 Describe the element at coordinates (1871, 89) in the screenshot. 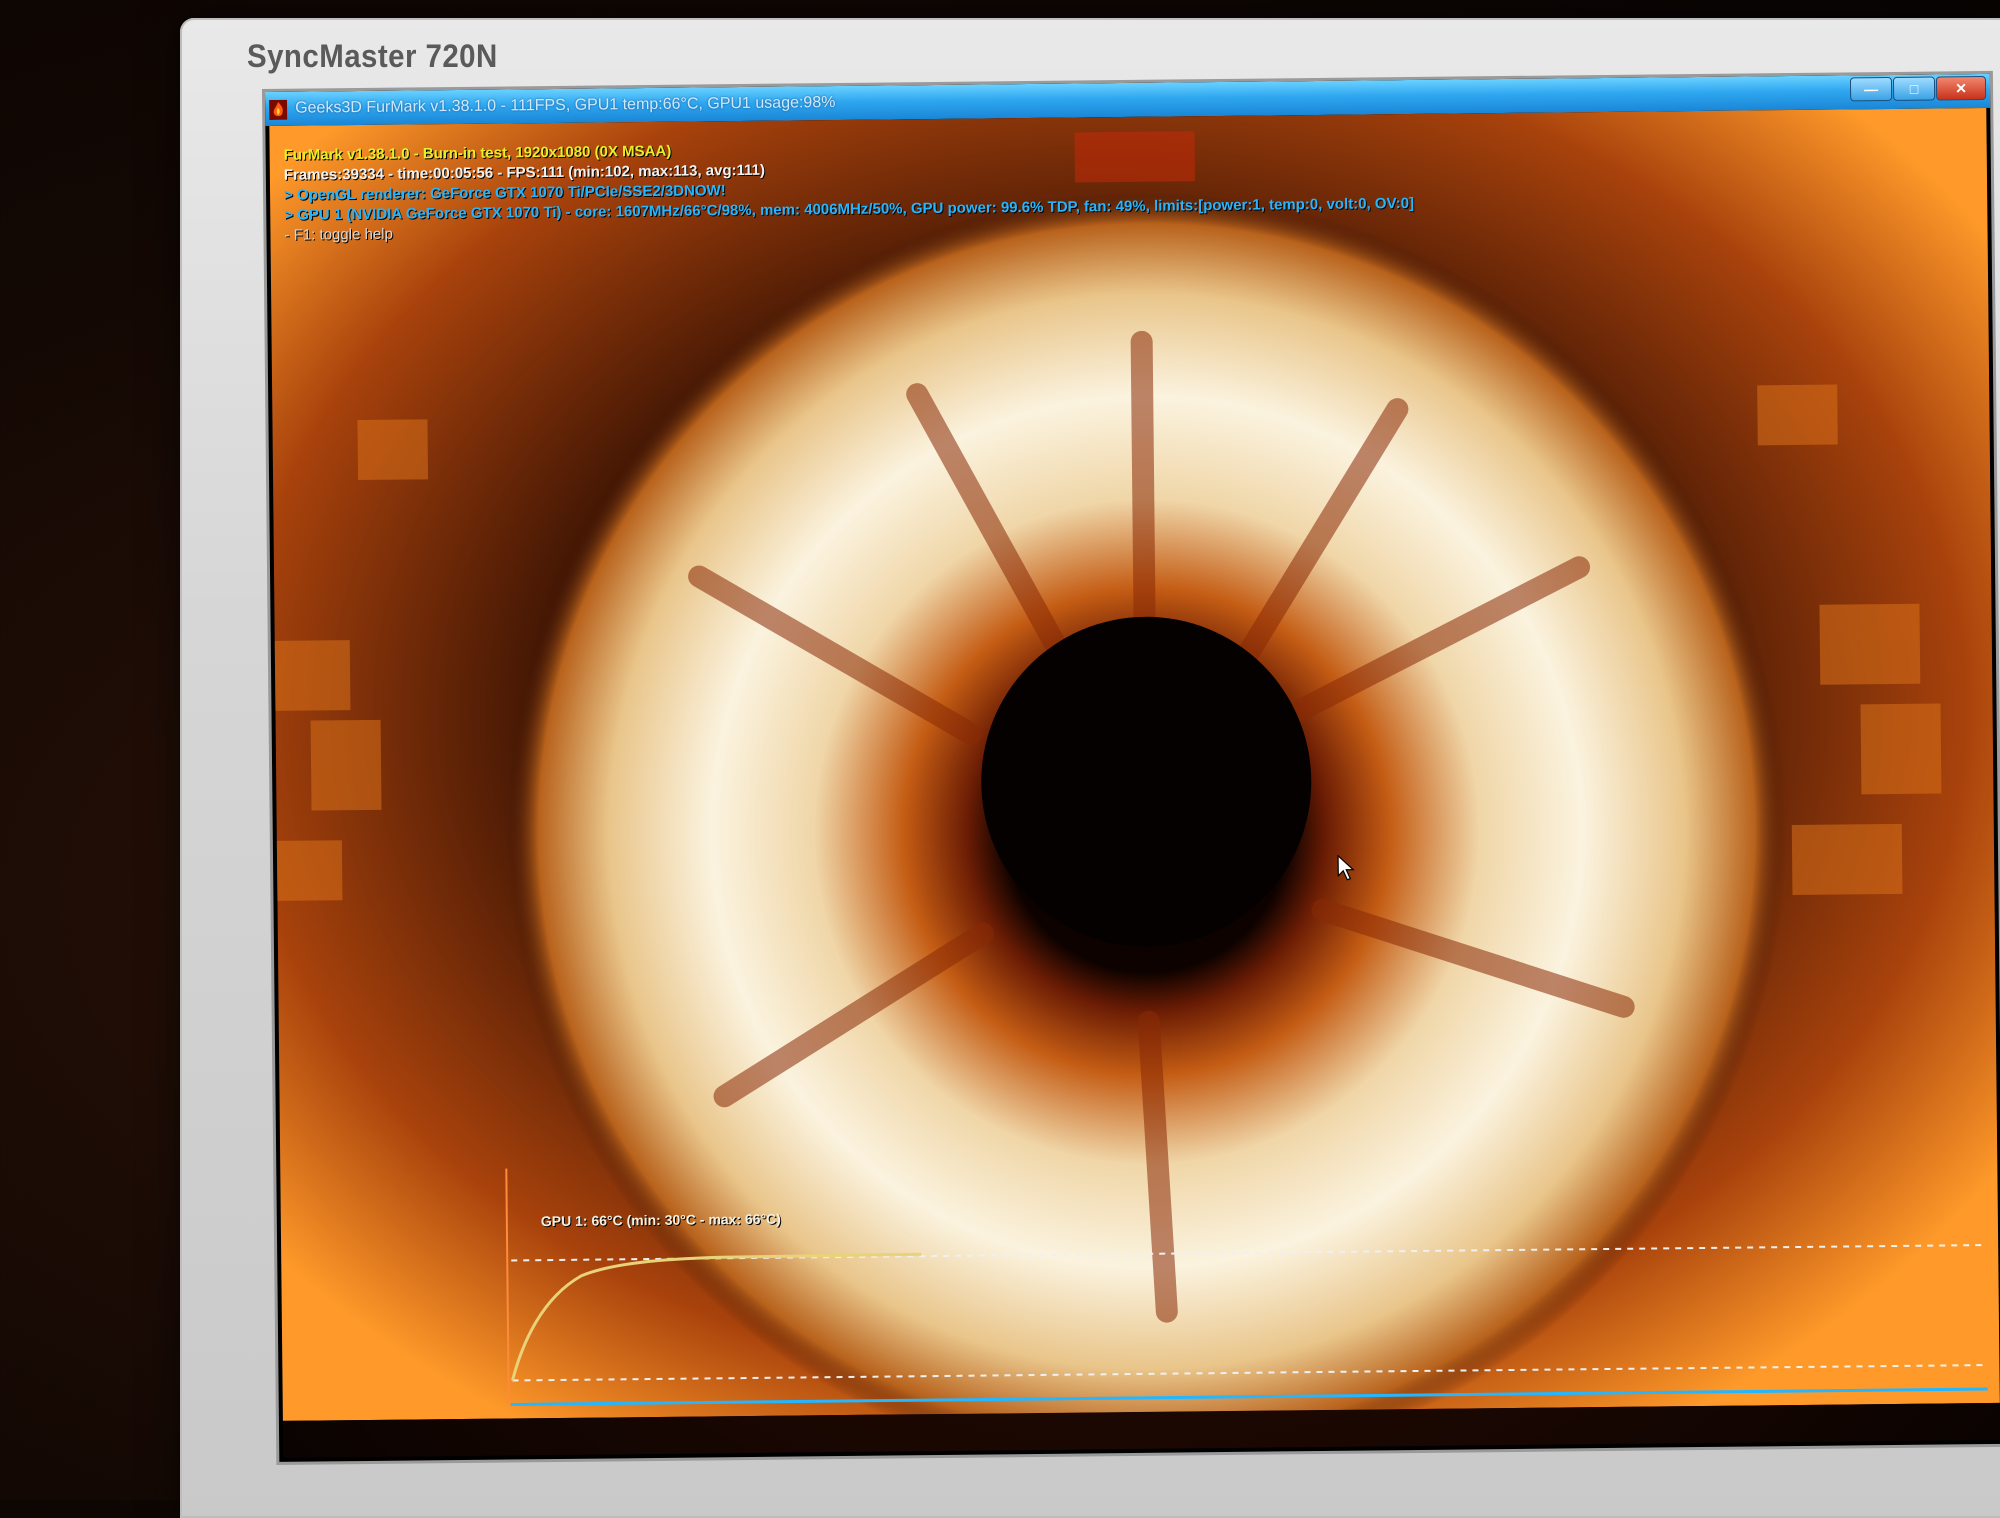

I see `minimize-button: —` at that location.